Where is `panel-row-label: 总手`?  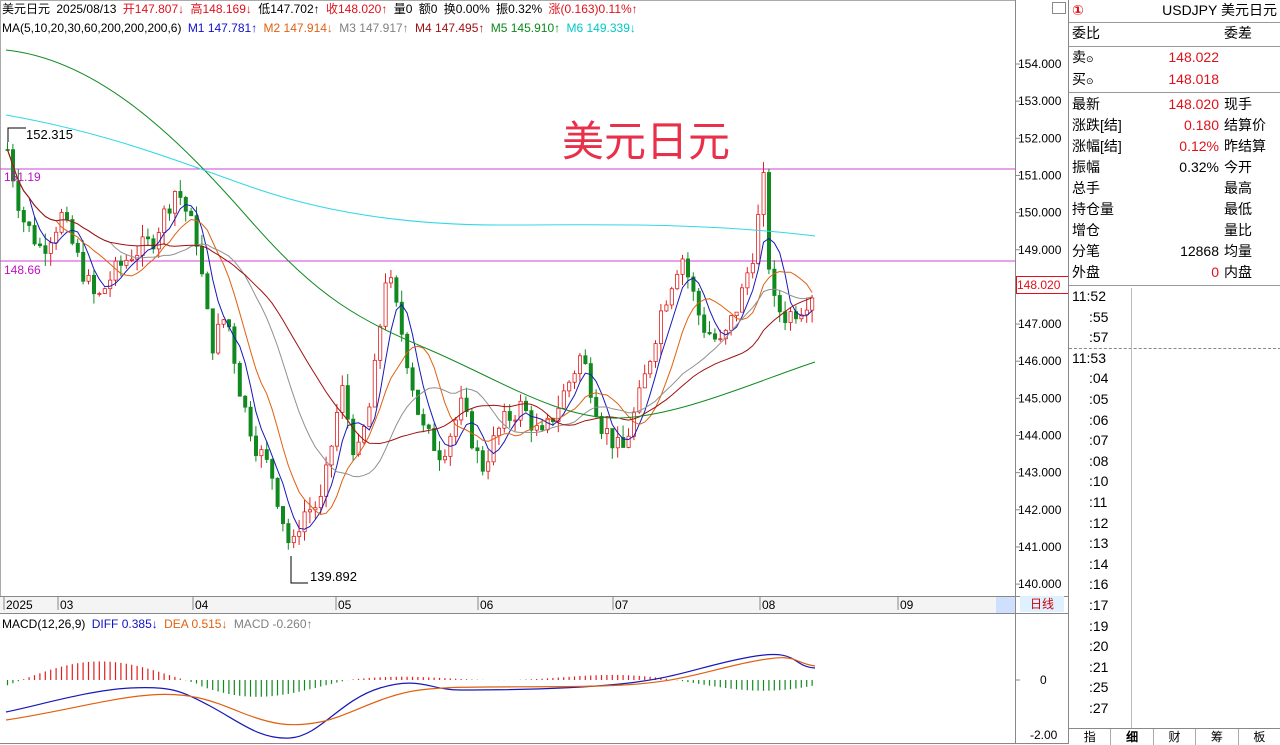
panel-row-label: 总手 is located at coordinates (1086, 188).